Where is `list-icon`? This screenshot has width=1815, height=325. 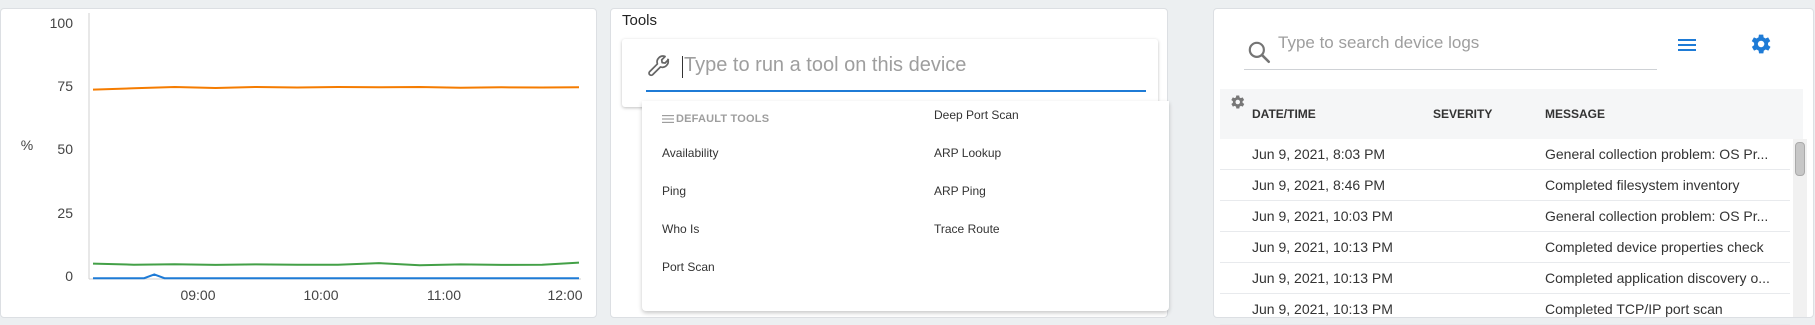 list-icon is located at coordinates (668, 119).